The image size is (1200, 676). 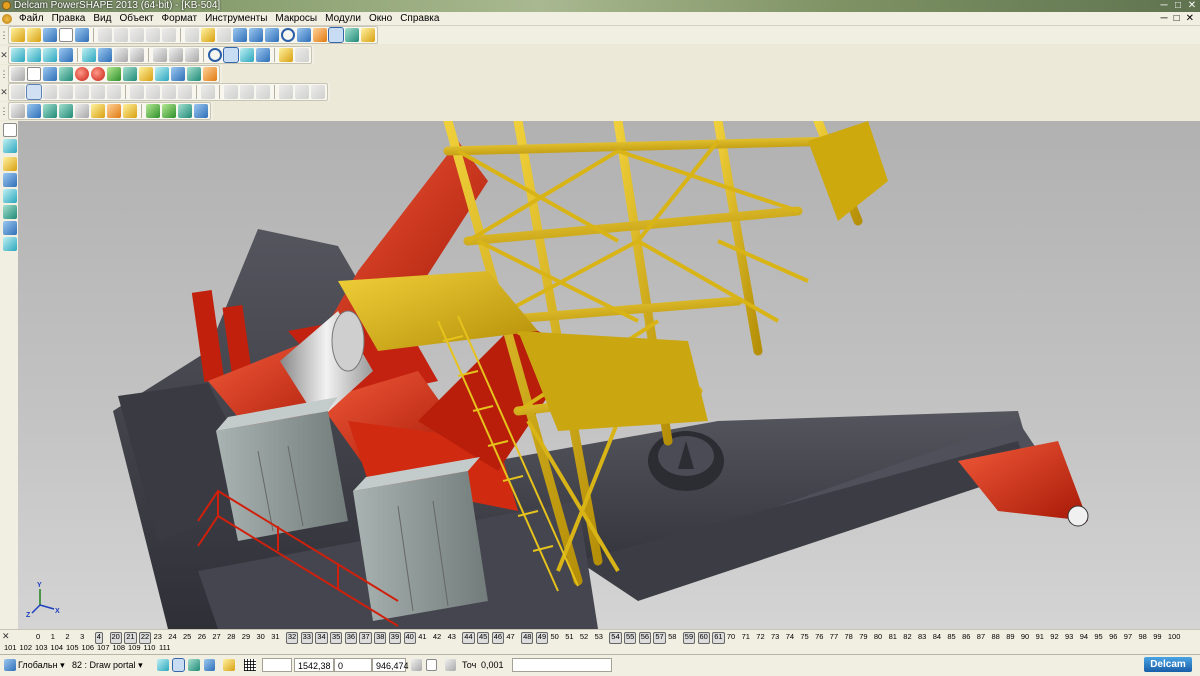 I want to click on copy-icon, so click(x=121, y=35).